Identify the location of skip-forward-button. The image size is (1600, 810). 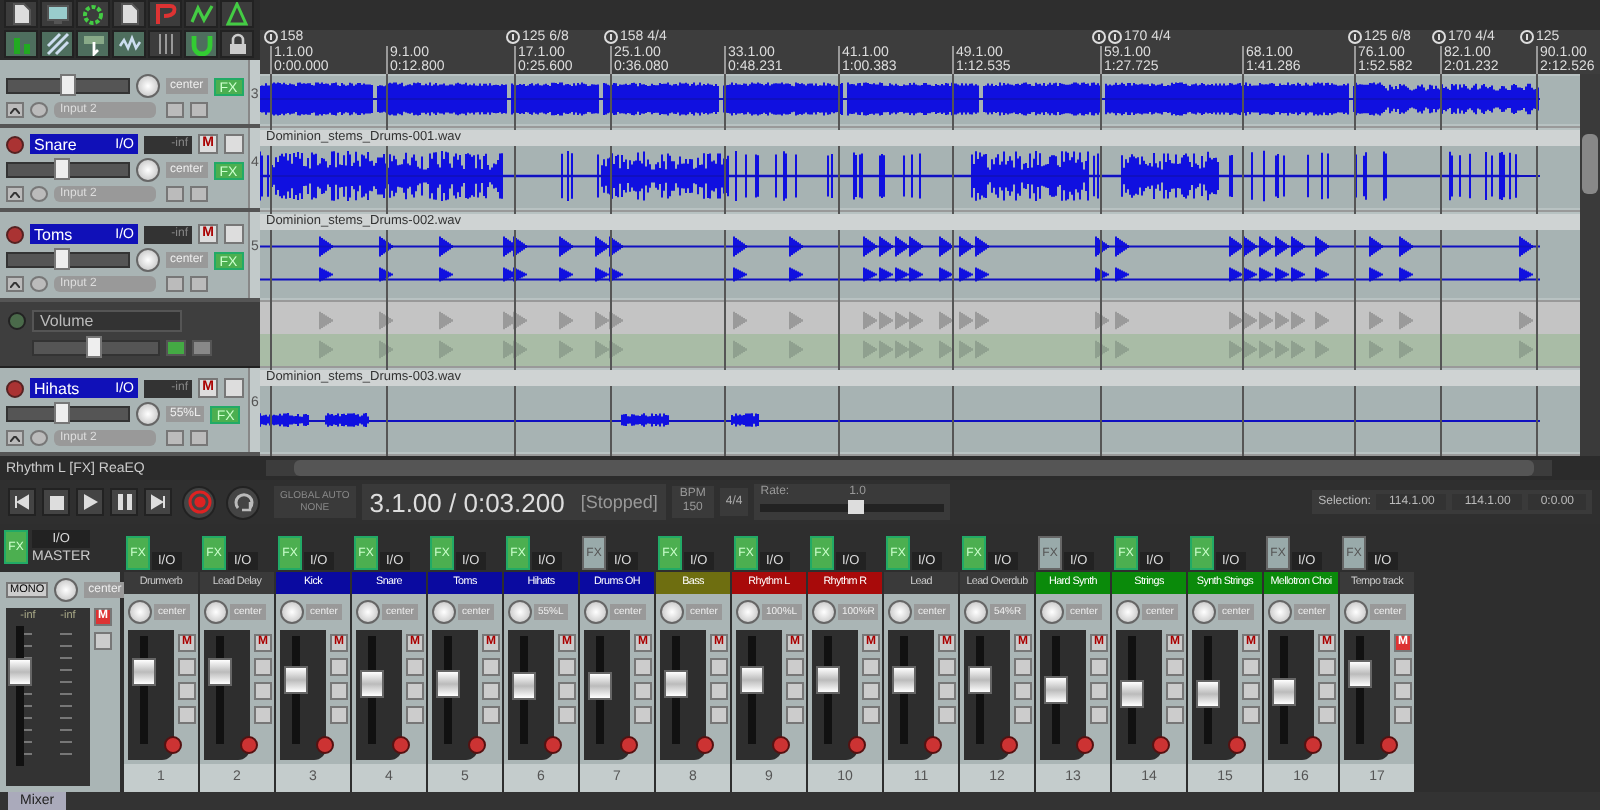
(158, 502).